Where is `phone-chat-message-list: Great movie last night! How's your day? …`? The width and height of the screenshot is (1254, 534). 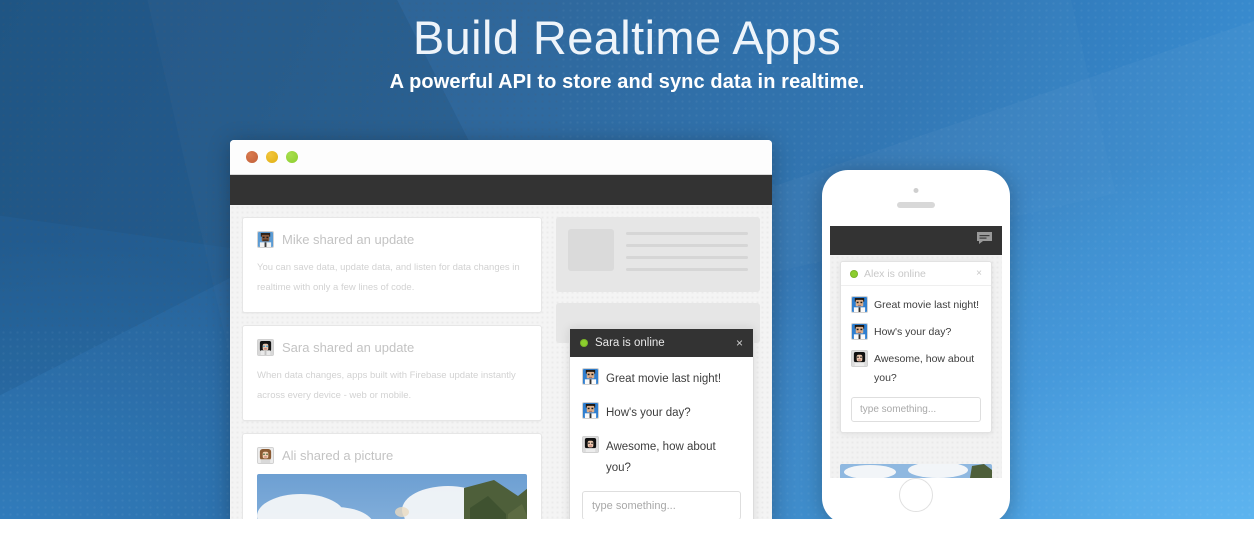 phone-chat-message-list: Great movie last night! How's your day? … is located at coordinates (916, 359).